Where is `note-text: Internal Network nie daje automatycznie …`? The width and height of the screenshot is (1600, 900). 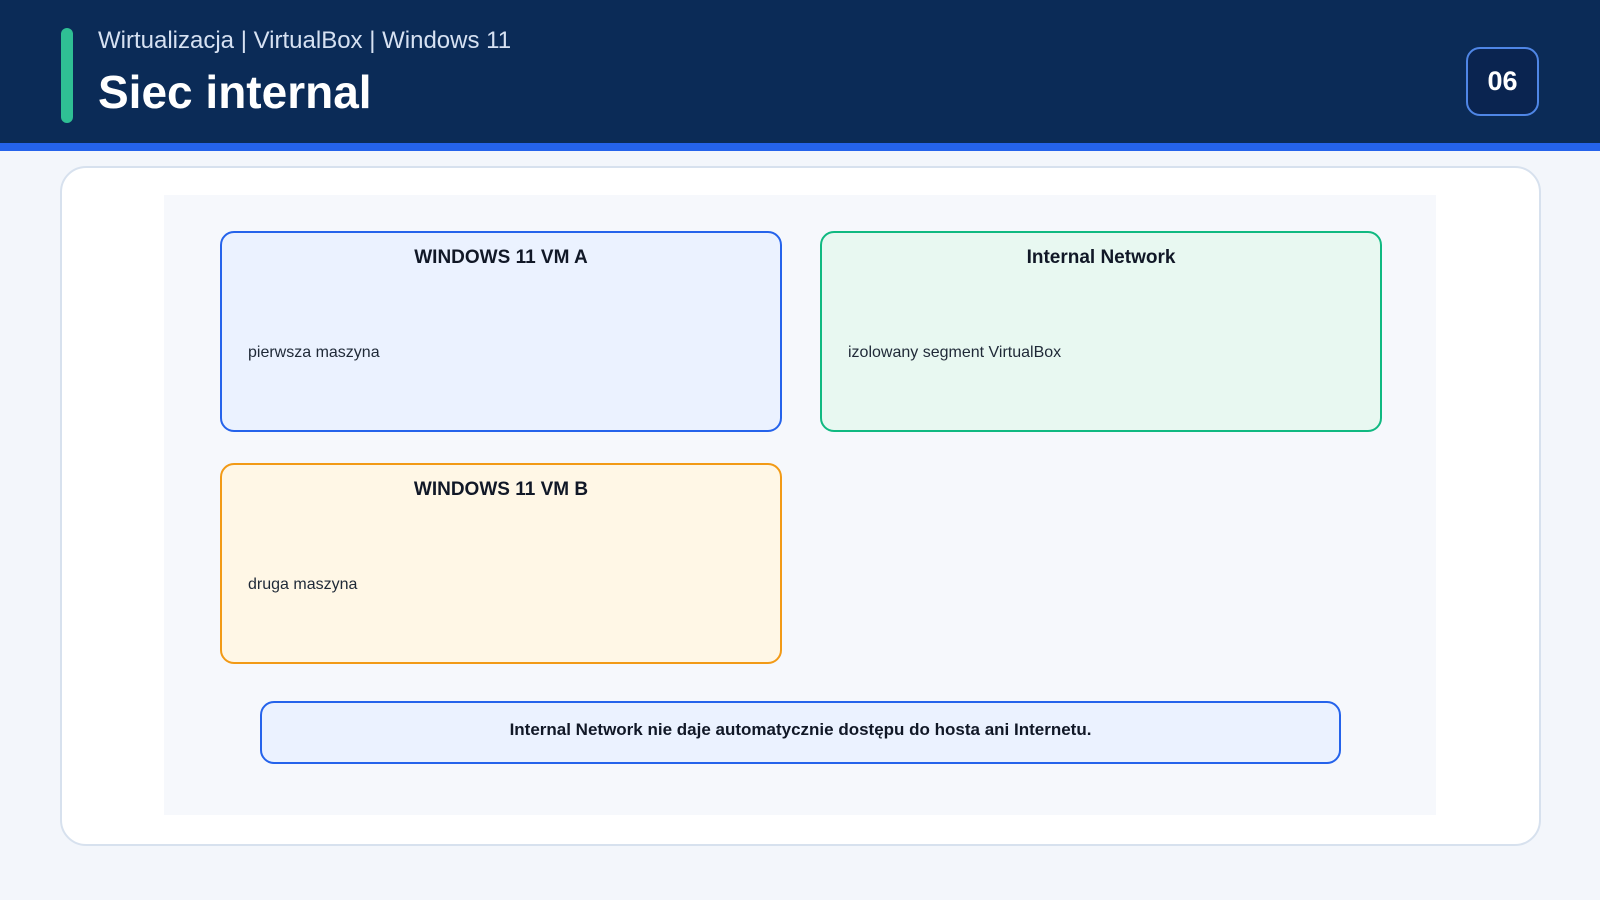
note-text: Internal Network nie daje automatycznie … is located at coordinates (800, 729).